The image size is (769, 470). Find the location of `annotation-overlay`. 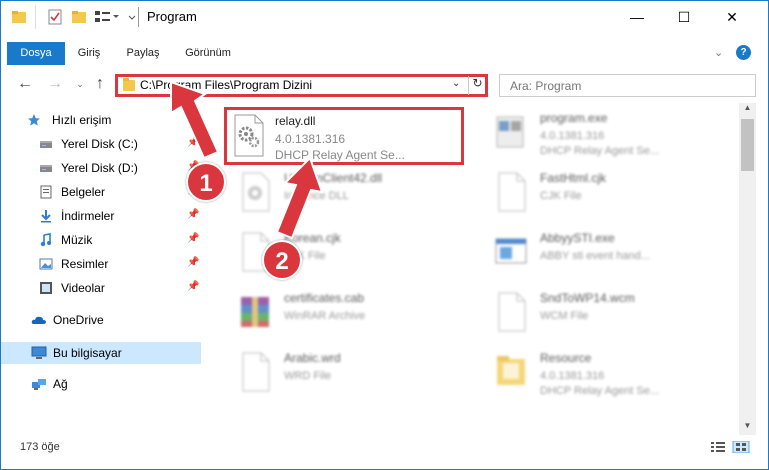

annotation-overlay is located at coordinates (247, 160).